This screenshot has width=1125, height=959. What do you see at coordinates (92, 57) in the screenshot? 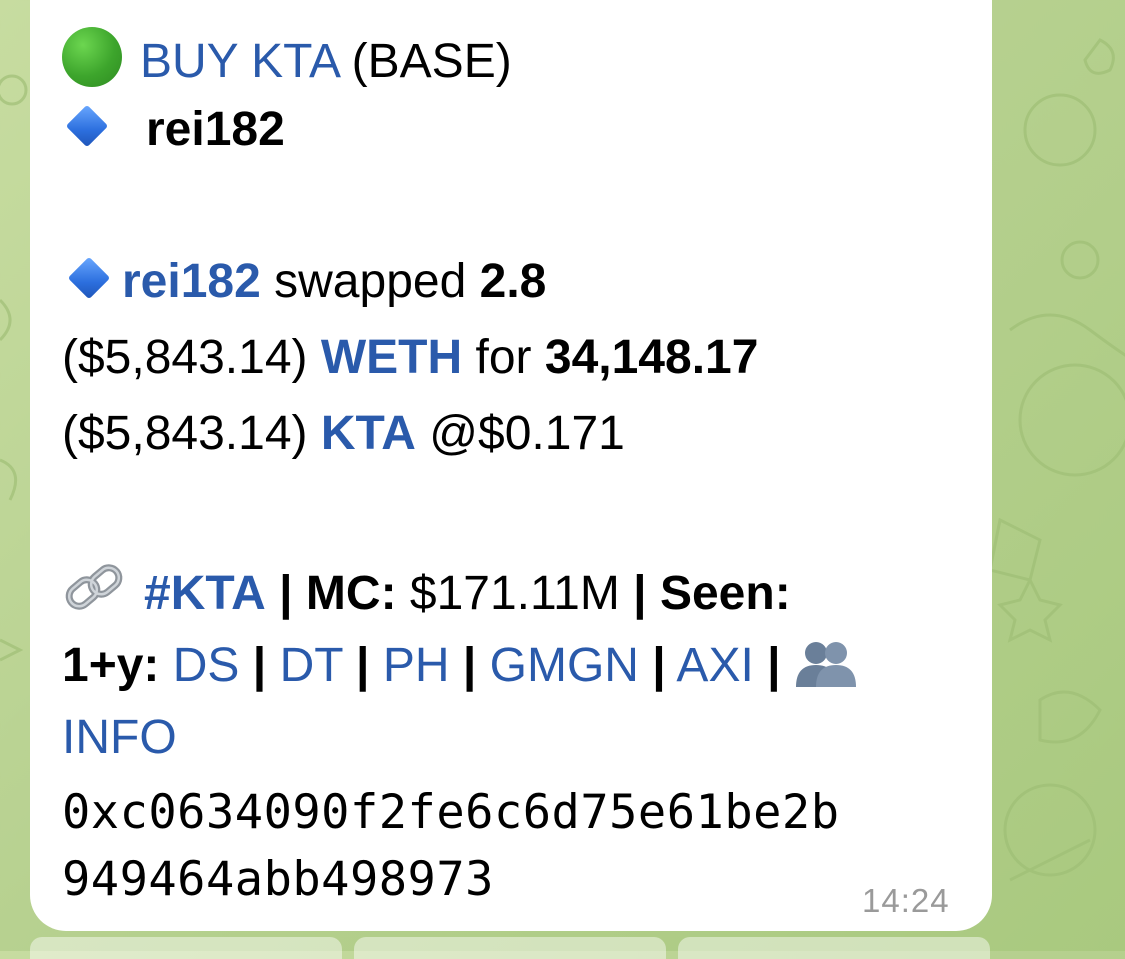
I see `green-circle-icon` at bounding box center [92, 57].